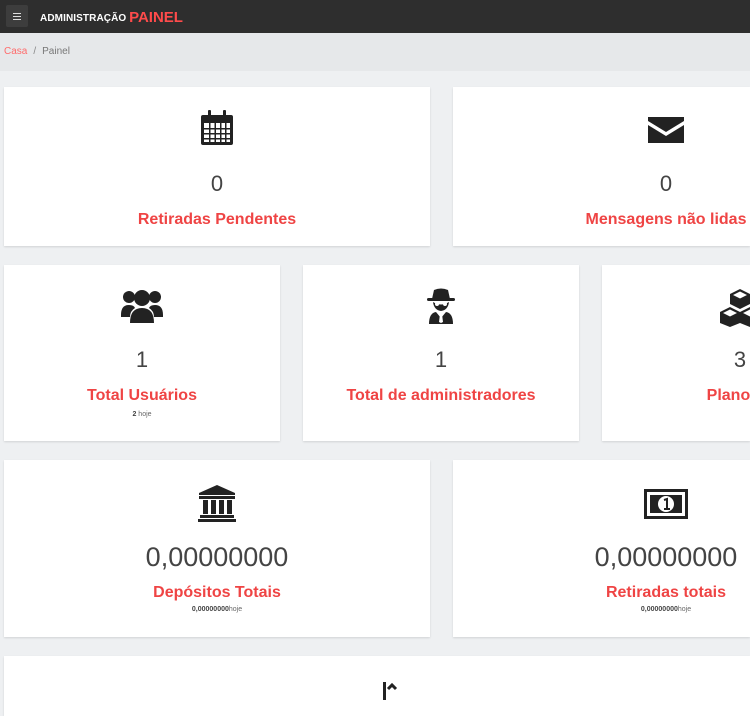 This screenshot has width=750, height=716. I want to click on total-deposits-today-value: 0,00000000, so click(210, 609).